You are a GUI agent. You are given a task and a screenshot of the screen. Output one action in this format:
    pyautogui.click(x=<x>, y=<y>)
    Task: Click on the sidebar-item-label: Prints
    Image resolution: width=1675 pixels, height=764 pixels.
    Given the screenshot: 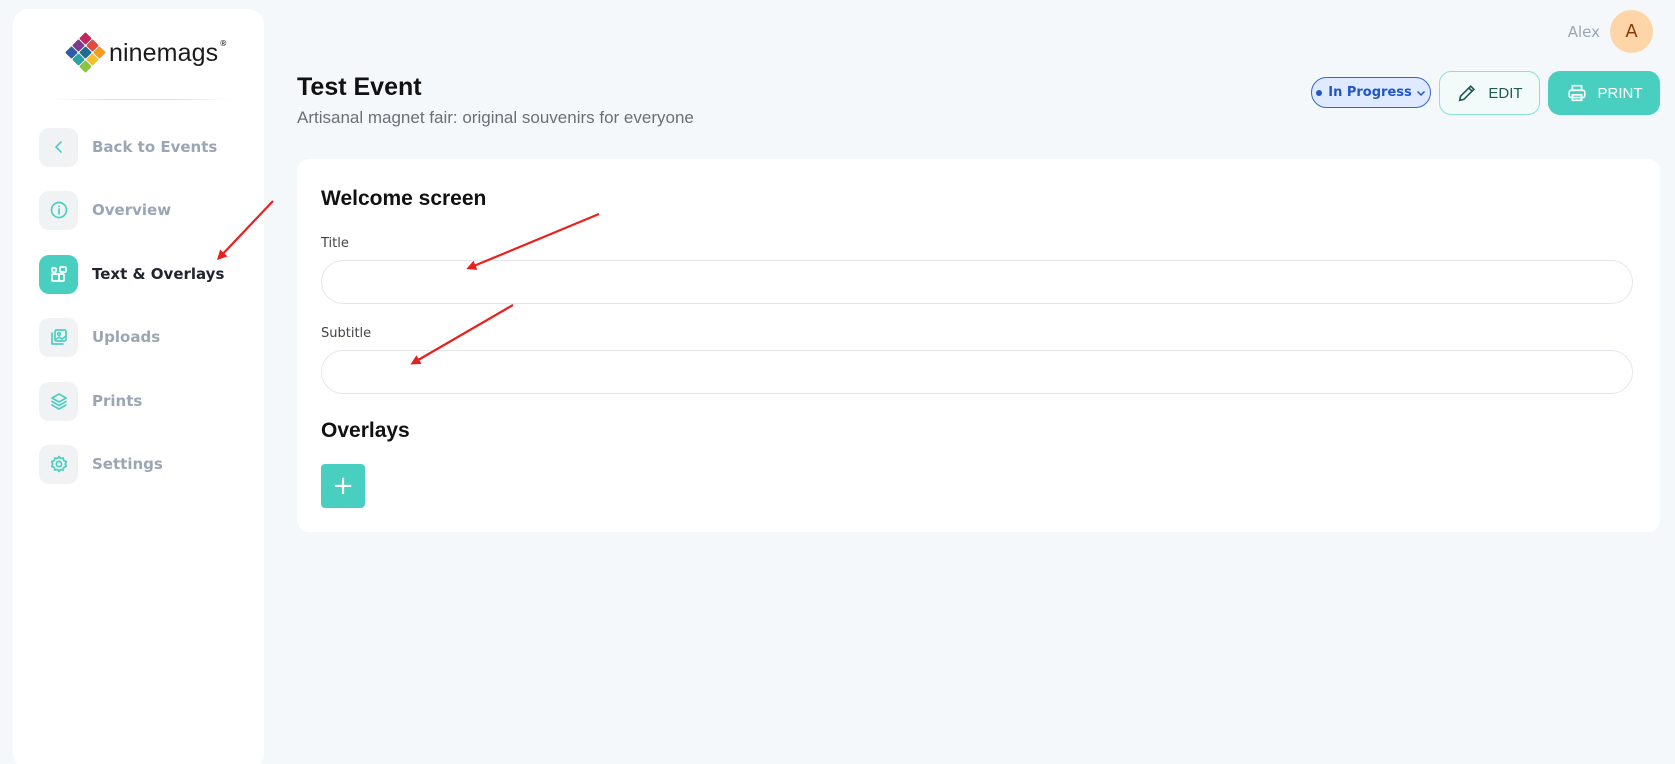 What is the action you would take?
    pyautogui.click(x=117, y=401)
    